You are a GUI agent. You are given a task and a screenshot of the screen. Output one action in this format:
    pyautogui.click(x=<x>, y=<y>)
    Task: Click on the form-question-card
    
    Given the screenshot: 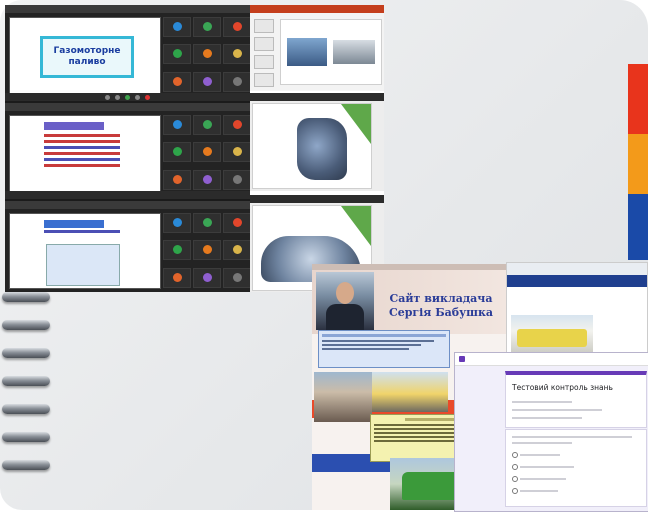 What is the action you would take?
    pyautogui.click(x=576, y=468)
    